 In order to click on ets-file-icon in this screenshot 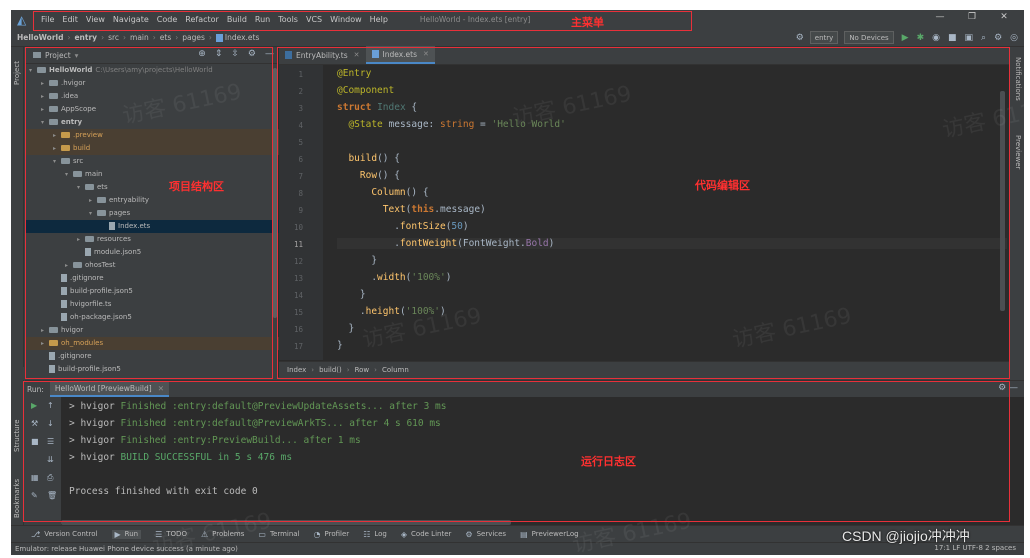, I will do `click(219, 37)`.